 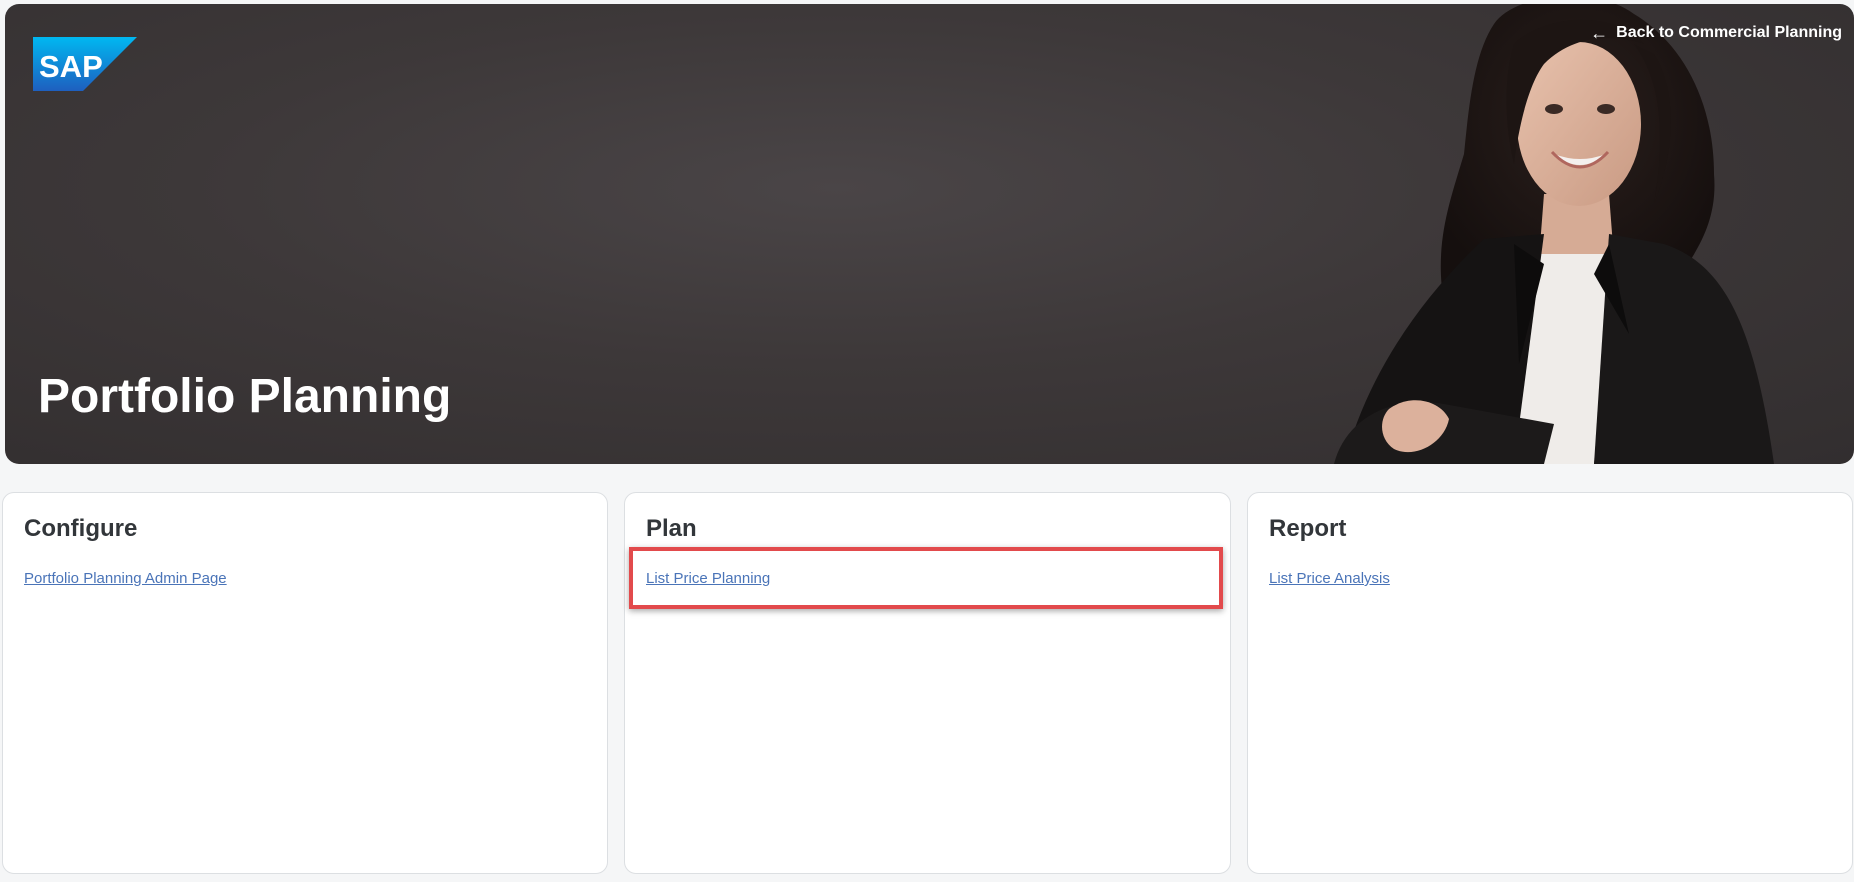 What do you see at coordinates (1554, 234) in the screenshot?
I see `hero-person-image` at bounding box center [1554, 234].